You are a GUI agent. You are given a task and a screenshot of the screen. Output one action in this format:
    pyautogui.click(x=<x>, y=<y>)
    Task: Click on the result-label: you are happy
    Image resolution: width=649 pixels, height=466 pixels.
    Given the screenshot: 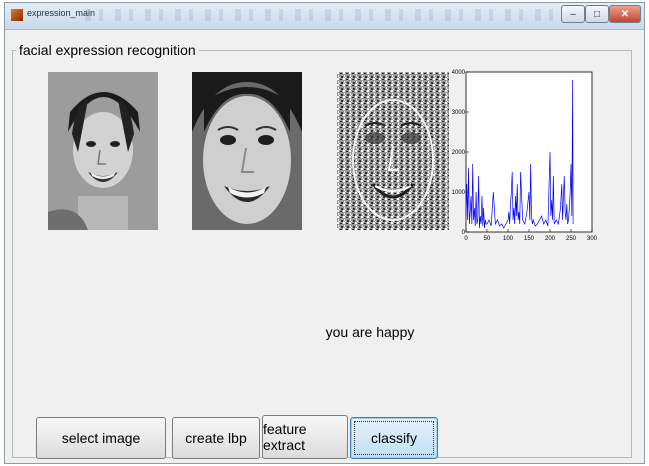 What is the action you would take?
    pyautogui.click(x=370, y=332)
    